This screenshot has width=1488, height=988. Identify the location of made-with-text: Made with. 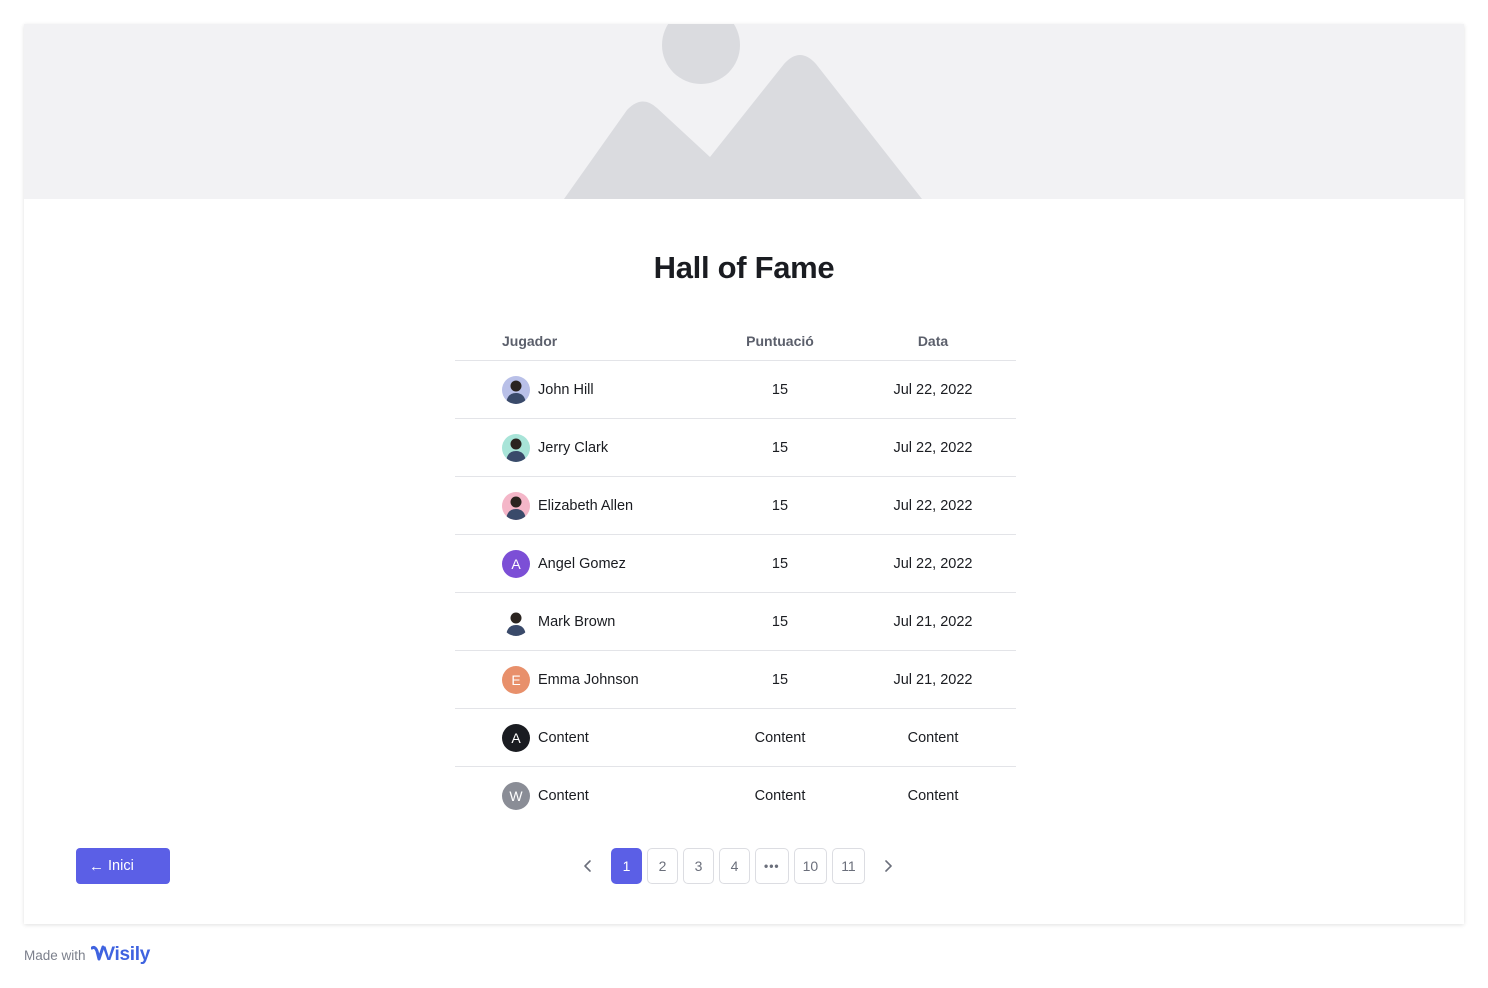
(55, 955).